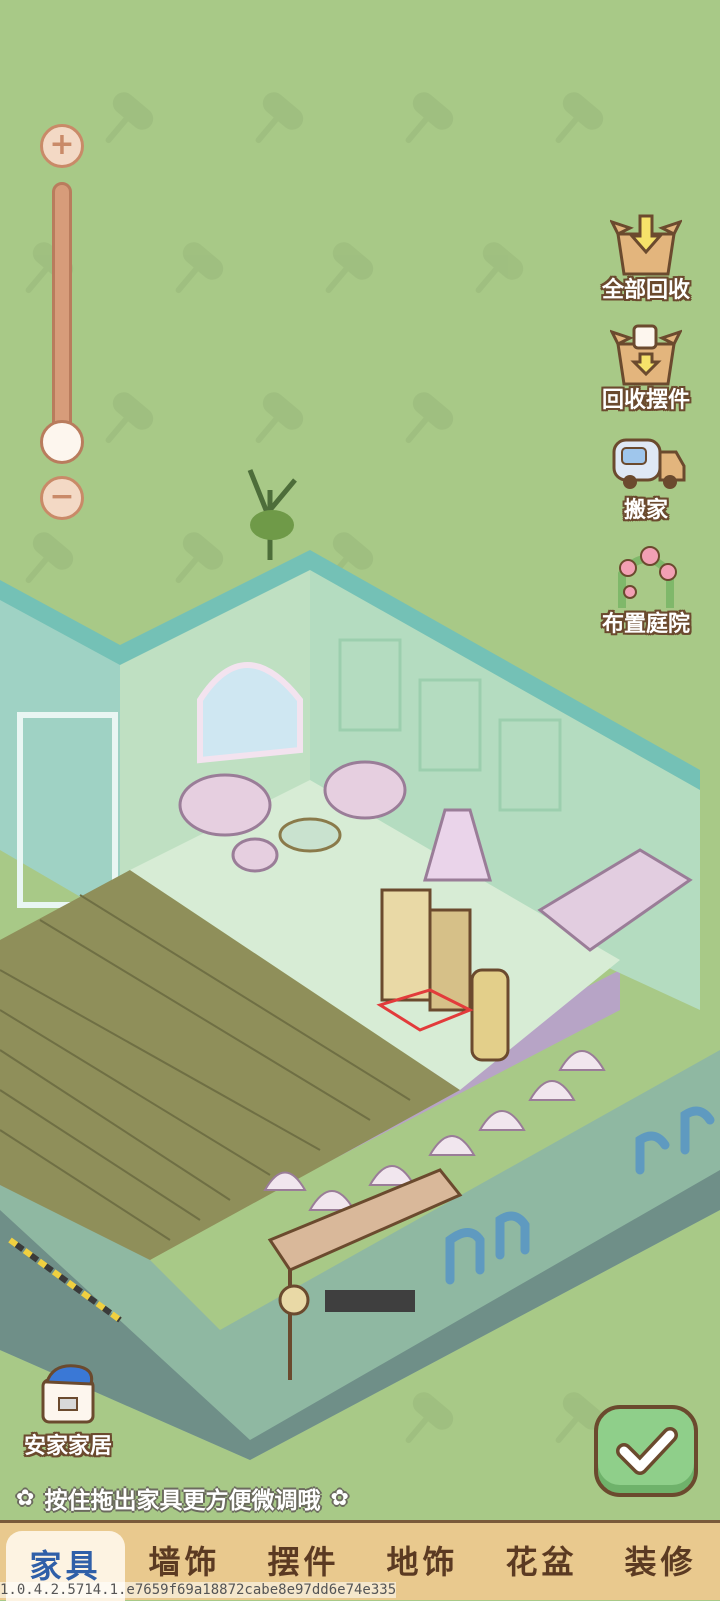  I want to click on hint-bar: ✿ 按住拖出家具更方便微调哦 ✿, so click(360, 1498).